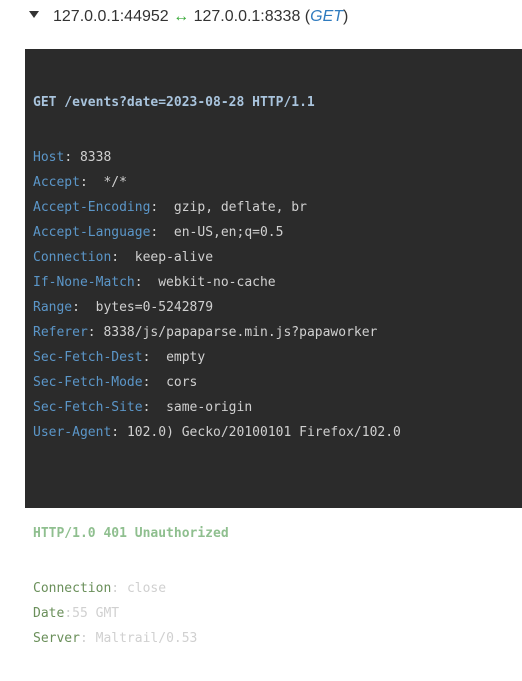 Image resolution: width=522 pixels, height=681 pixels. What do you see at coordinates (217, 182) in the screenshot?
I see `request-header: Accept: */*` at bounding box center [217, 182].